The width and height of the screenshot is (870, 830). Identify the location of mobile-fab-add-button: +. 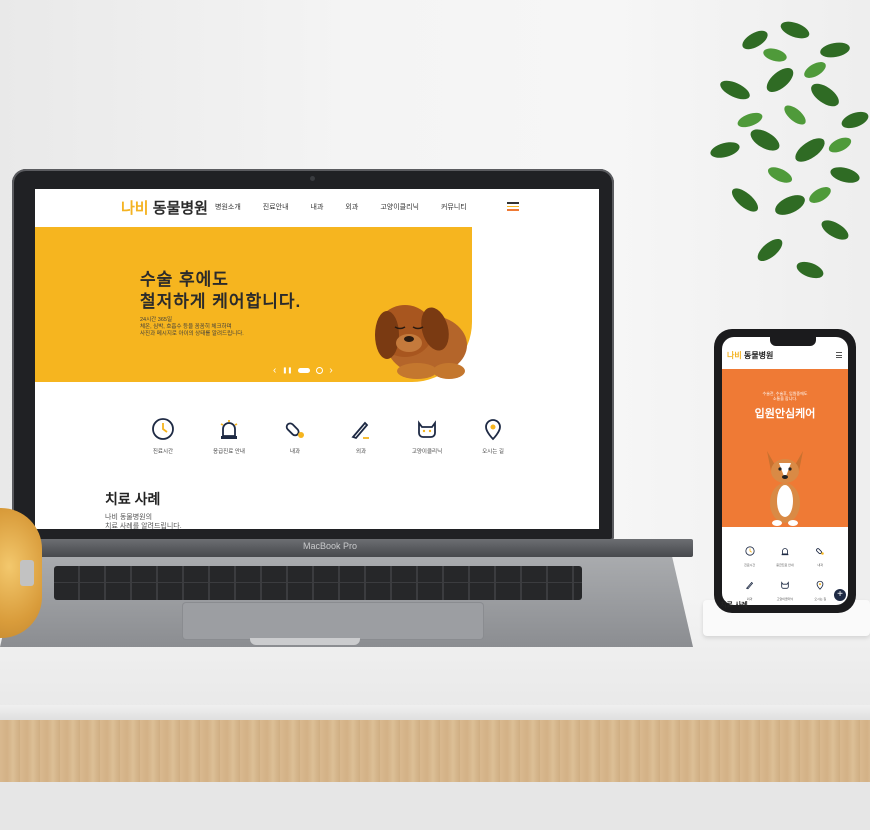
(840, 595).